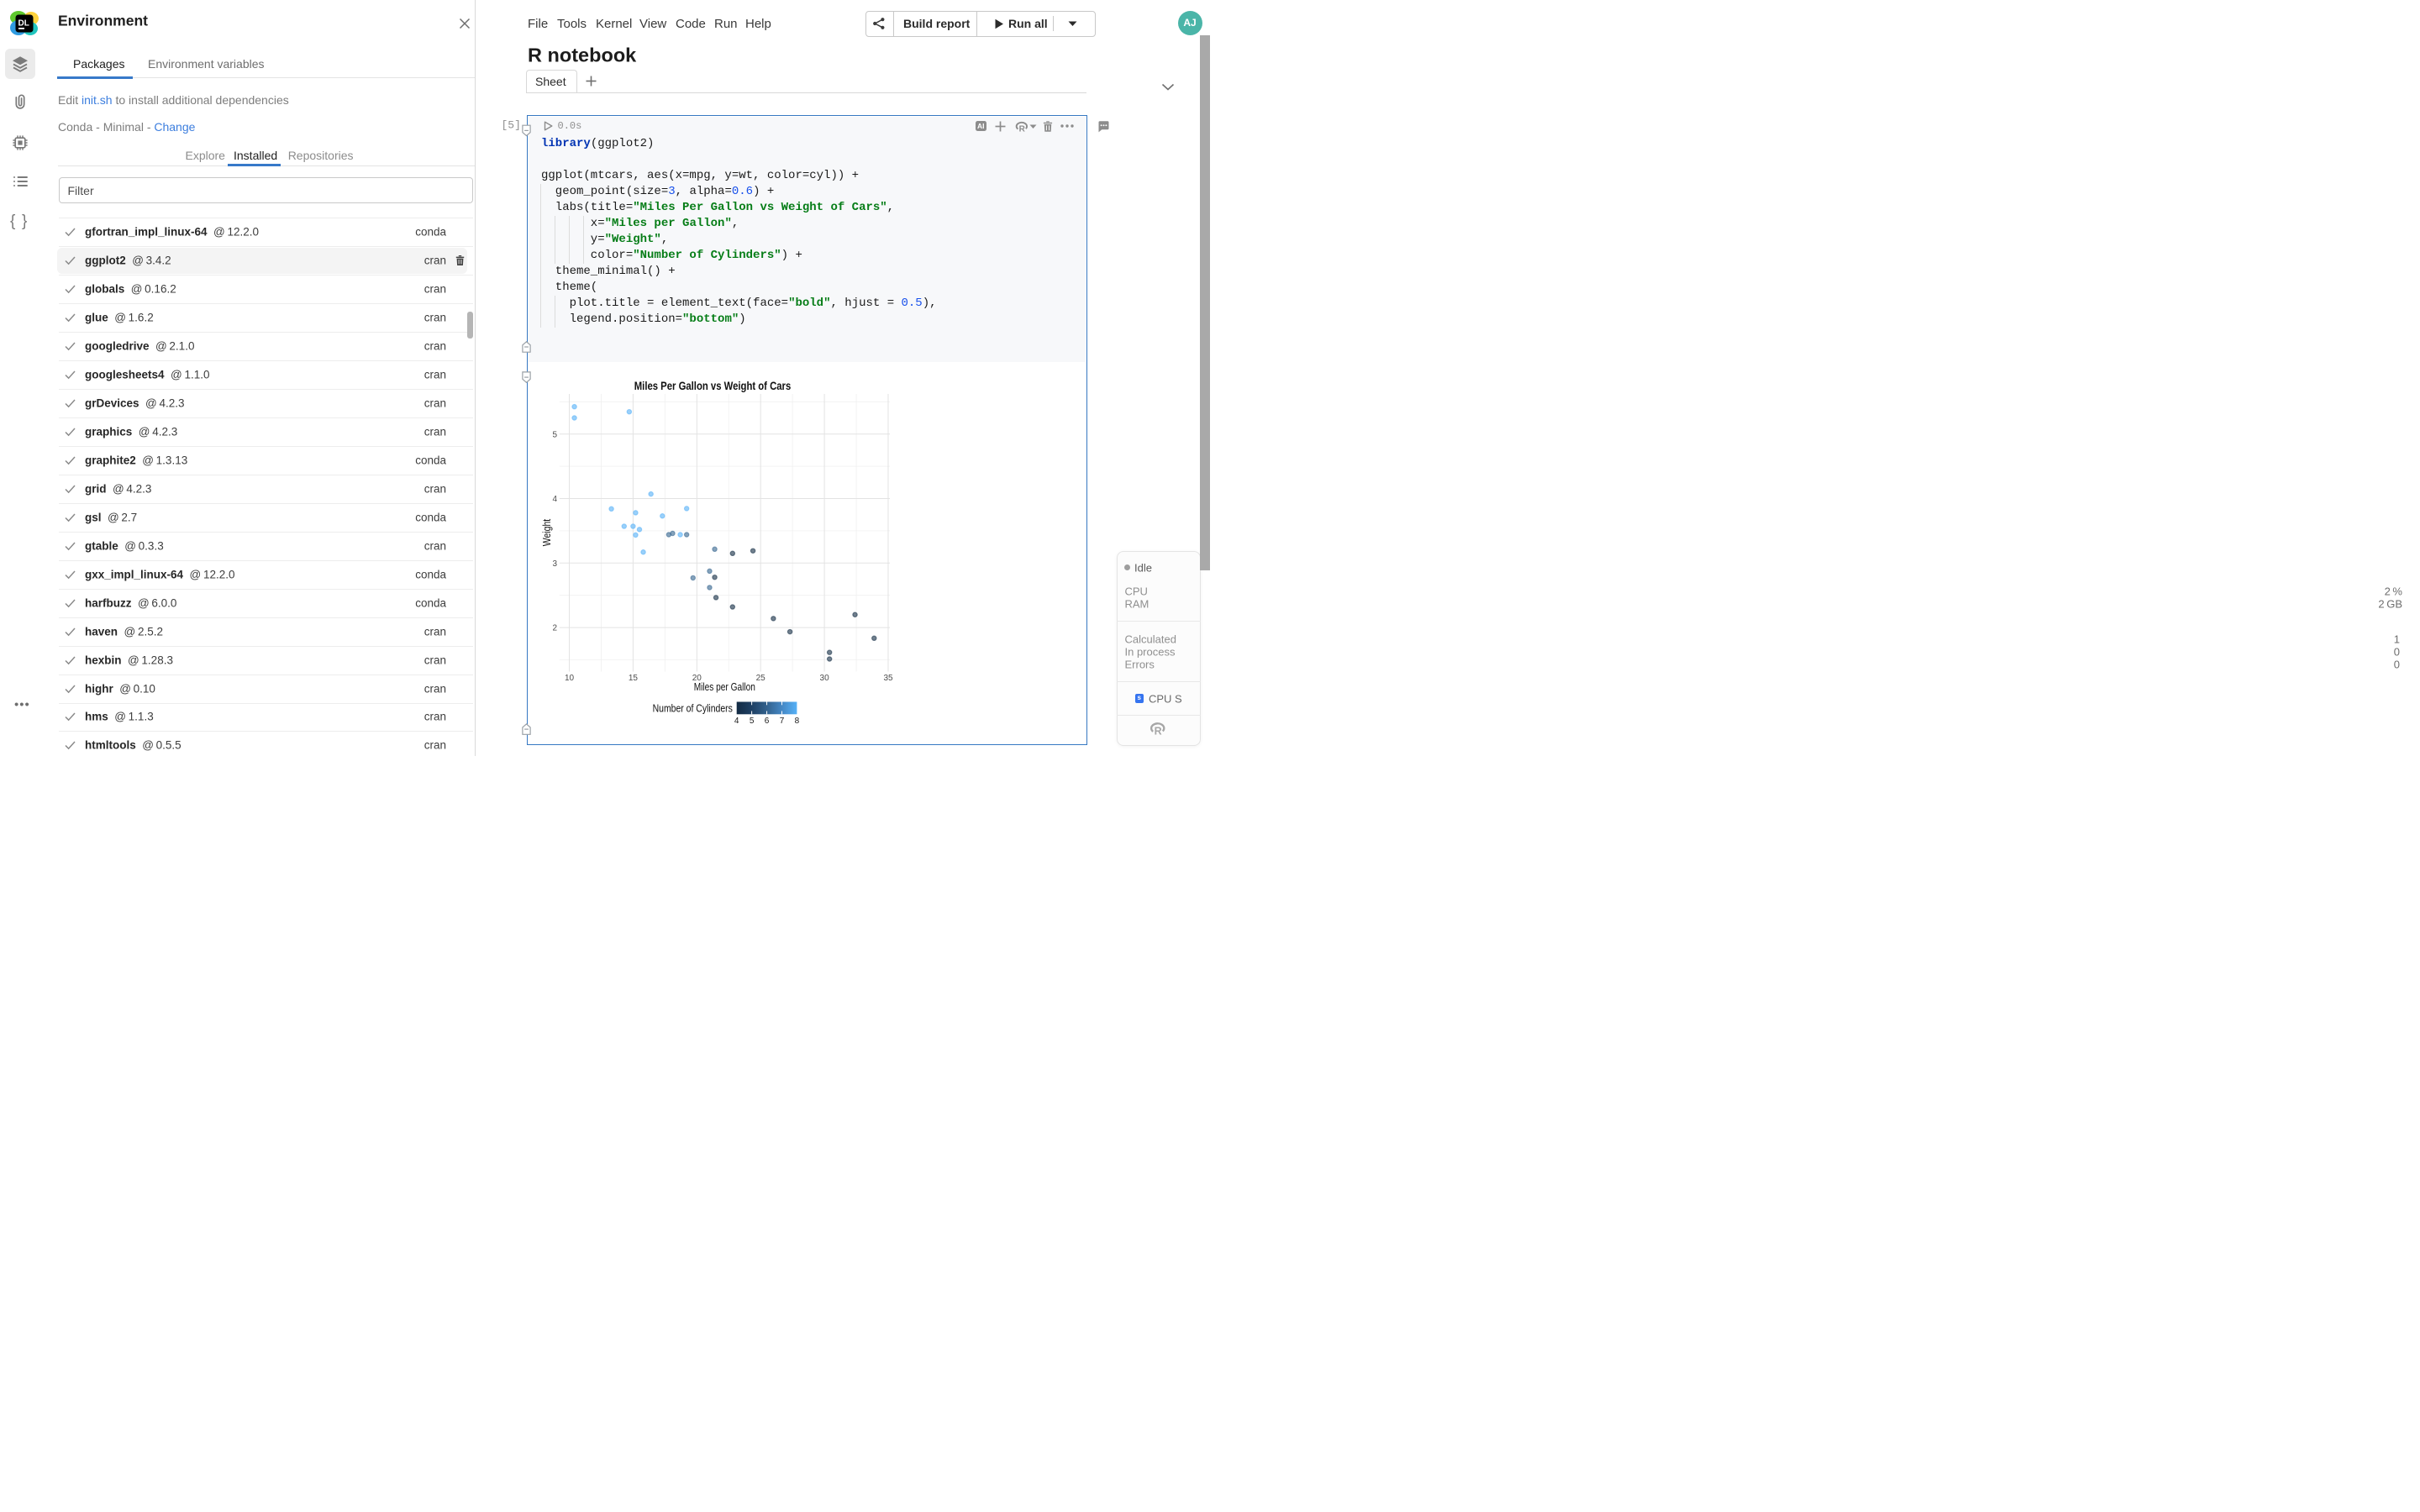 This screenshot has height=1512, width=2420. What do you see at coordinates (634, 678) in the screenshot?
I see `svg-text: 15` at bounding box center [634, 678].